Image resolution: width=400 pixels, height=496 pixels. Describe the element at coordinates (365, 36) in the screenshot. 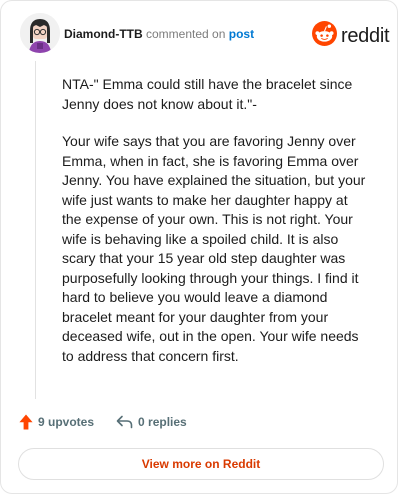

I see `reddit-wordmark: reddit` at that location.